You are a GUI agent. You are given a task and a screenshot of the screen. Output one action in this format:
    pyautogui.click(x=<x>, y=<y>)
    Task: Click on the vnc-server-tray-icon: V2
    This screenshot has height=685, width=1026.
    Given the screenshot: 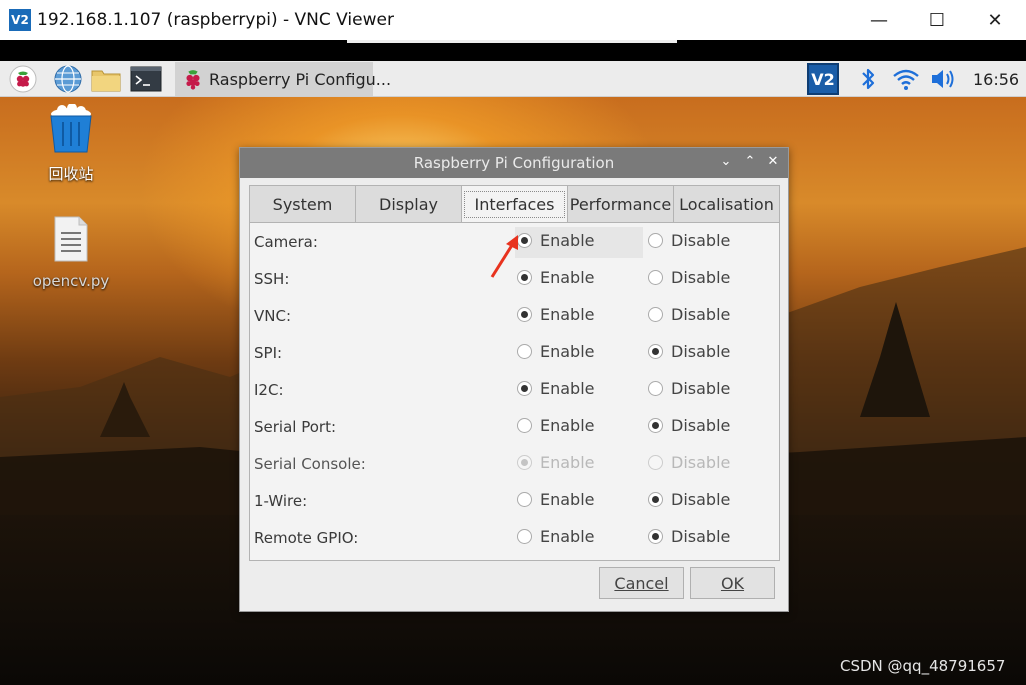 What is the action you would take?
    pyautogui.click(x=823, y=79)
    